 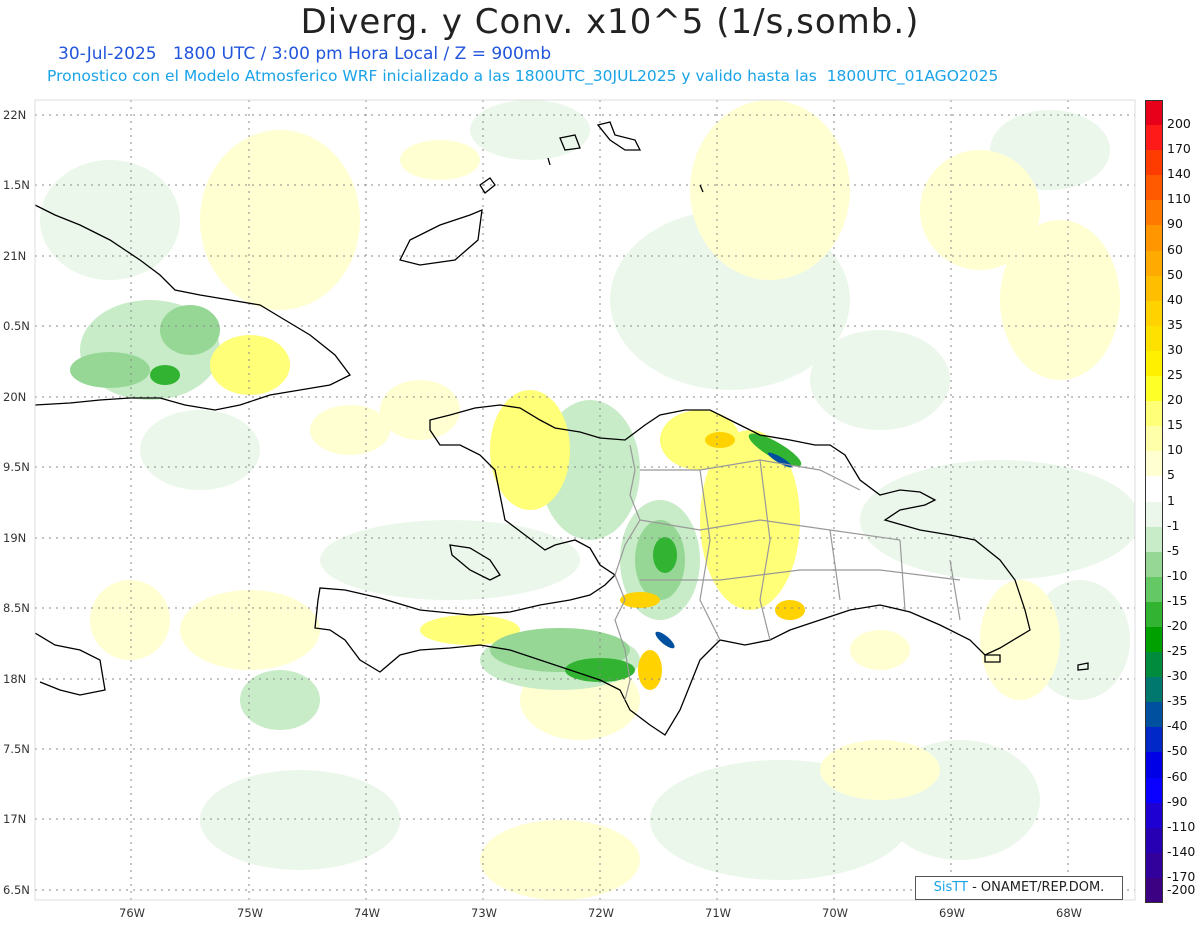 What do you see at coordinates (16, 749) in the screenshot?
I see `lat-tick-label: 7.5N` at bounding box center [16, 749].